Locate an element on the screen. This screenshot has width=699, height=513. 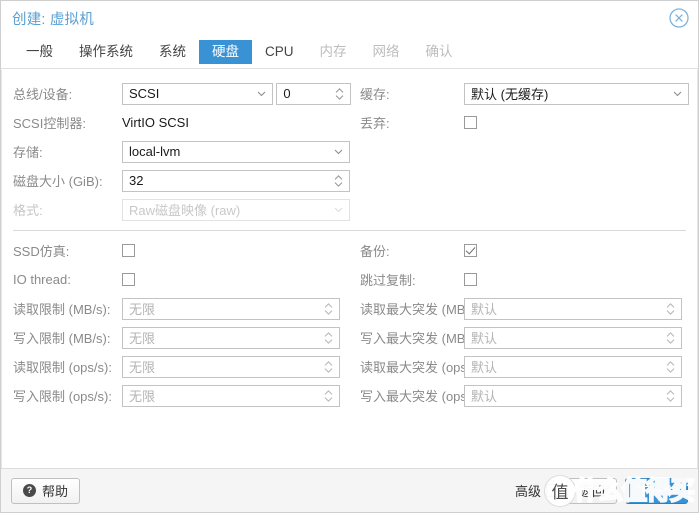
skip-replication-checkbox is located at coordinates (470, 279).